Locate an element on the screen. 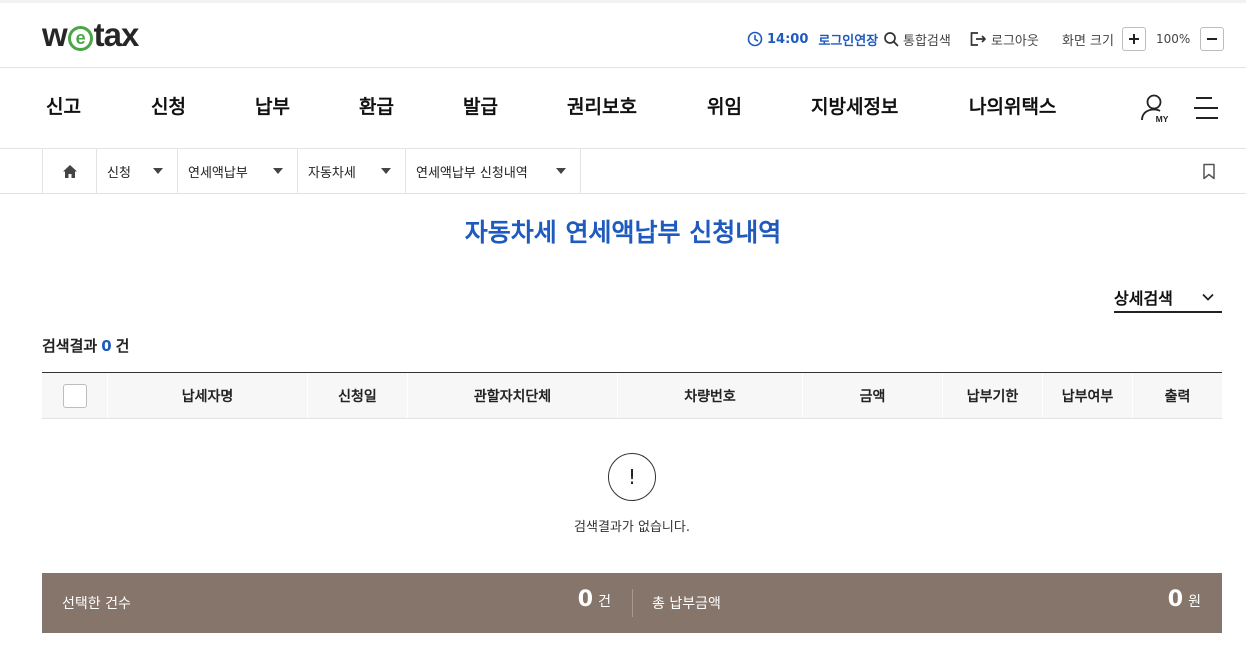 This screenshot has width=1246, height=650. selected-count-label: 선택한 건수 is located at coordinates (96, 604).